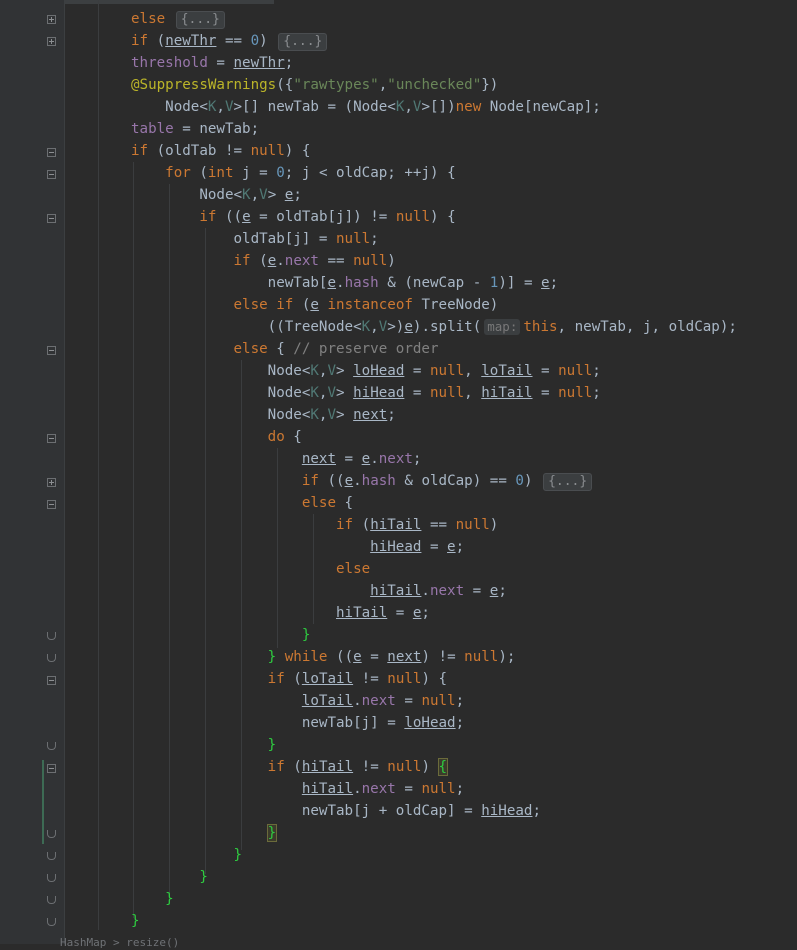  I want to click on code-line: if (loTail != null) {, so click(289, 679).